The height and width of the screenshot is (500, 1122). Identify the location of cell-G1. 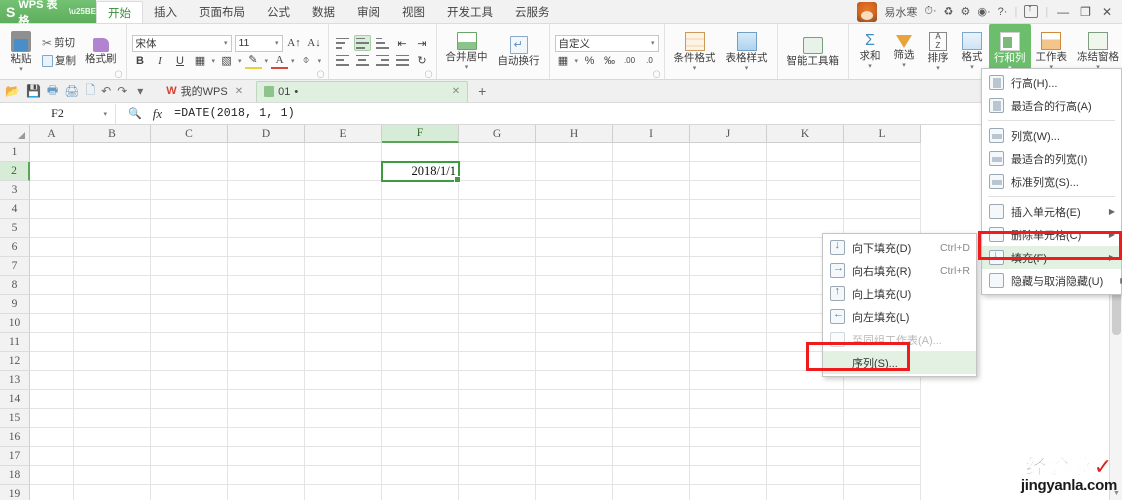
(497, 152).